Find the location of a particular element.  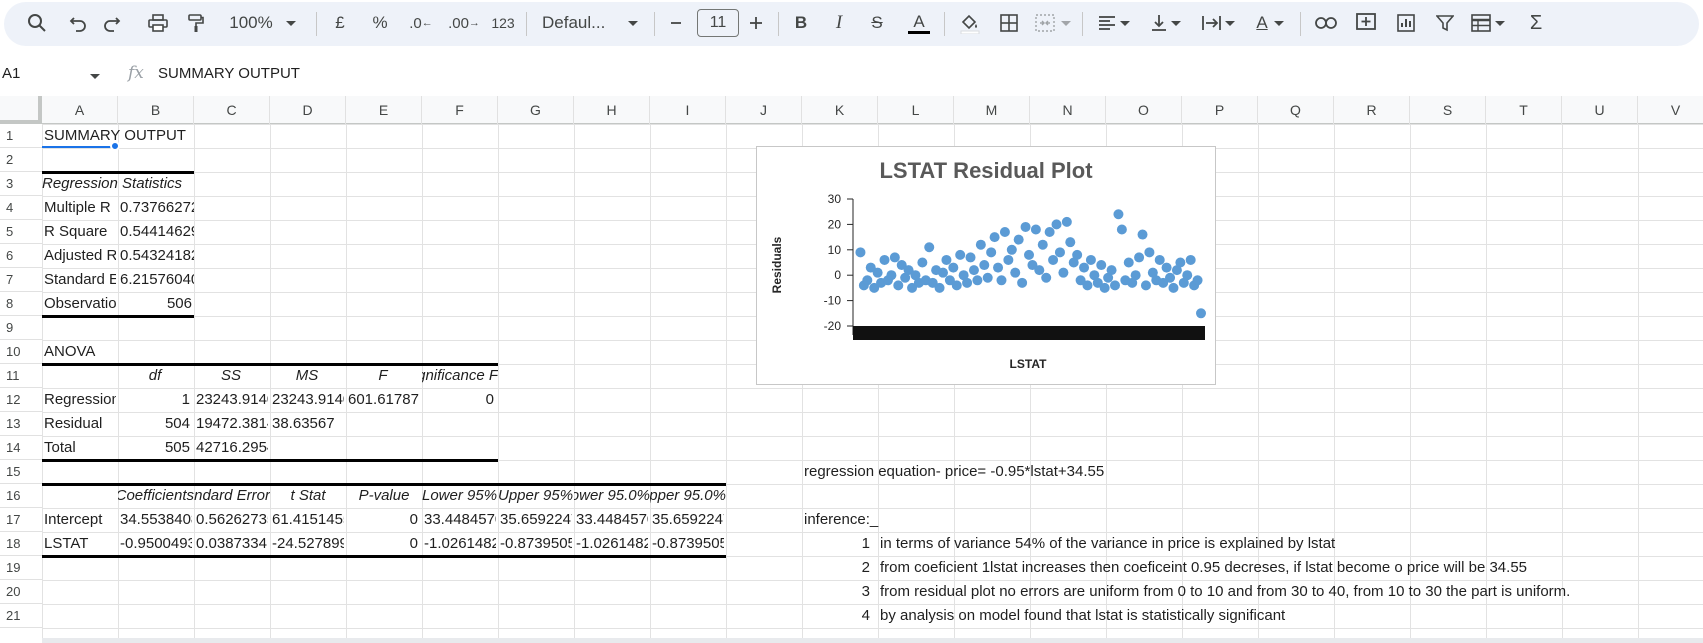

coef-value: -24.52789985 is located at coordinates (308, 544).